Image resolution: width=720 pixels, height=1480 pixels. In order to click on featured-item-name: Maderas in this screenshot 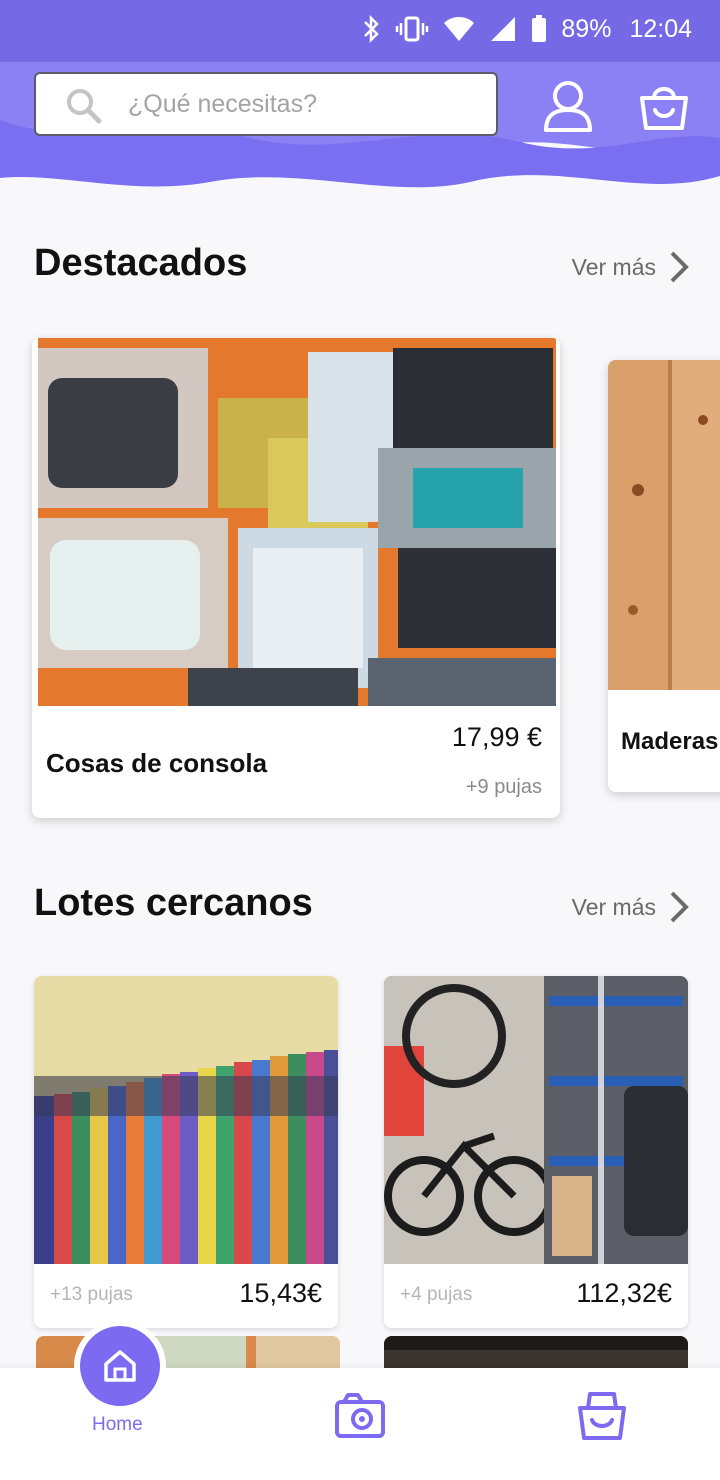, I will do `click(670, 741)`.